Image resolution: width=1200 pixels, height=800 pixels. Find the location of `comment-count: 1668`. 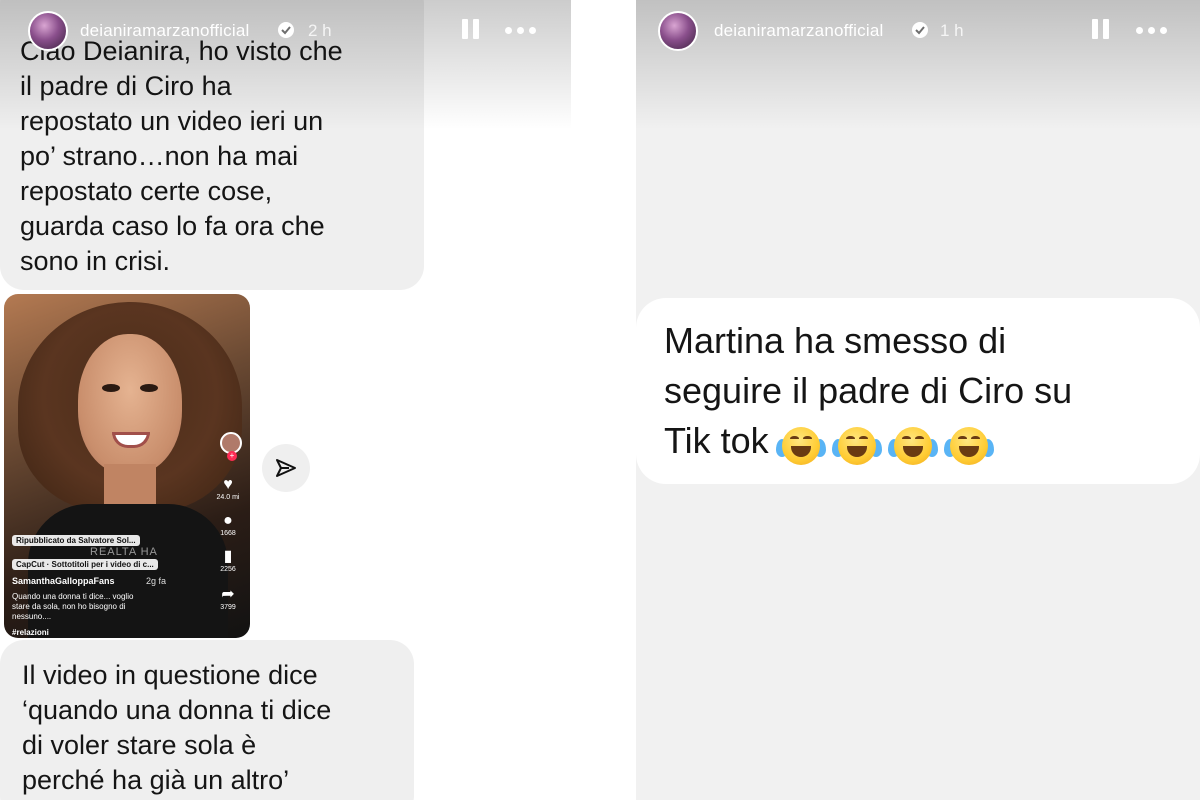

comment-count: 1668 is located at coordinates (228, 533).